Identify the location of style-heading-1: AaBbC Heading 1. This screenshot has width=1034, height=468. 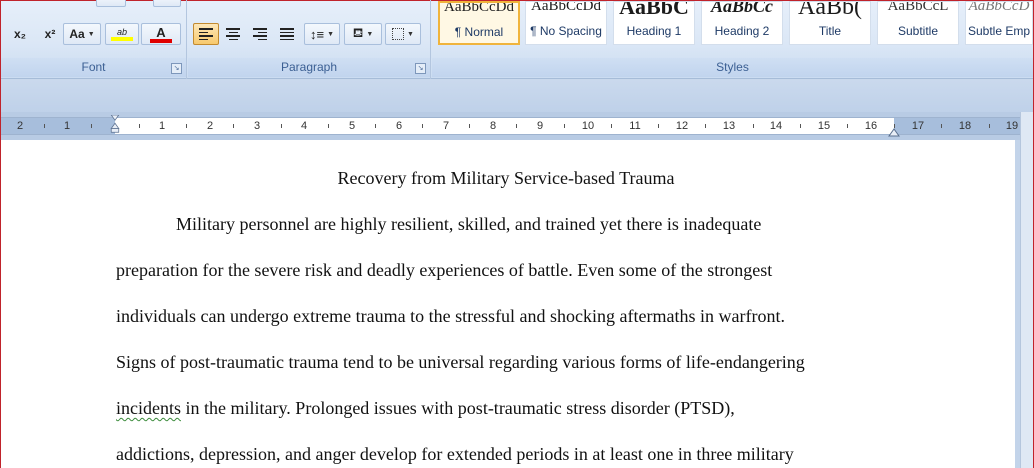
(654, 23).